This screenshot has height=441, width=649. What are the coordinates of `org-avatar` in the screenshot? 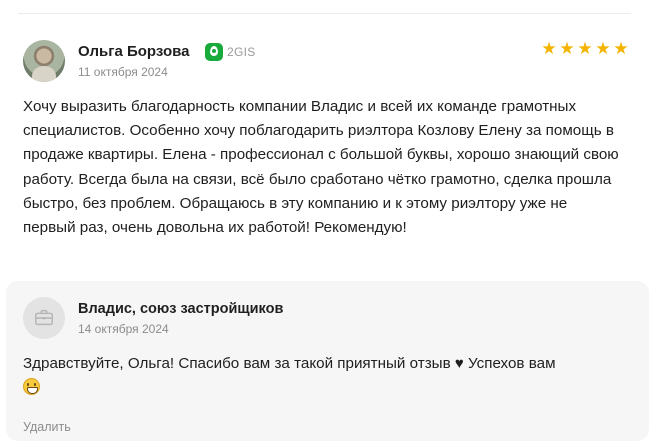 It's located at (44, 318).